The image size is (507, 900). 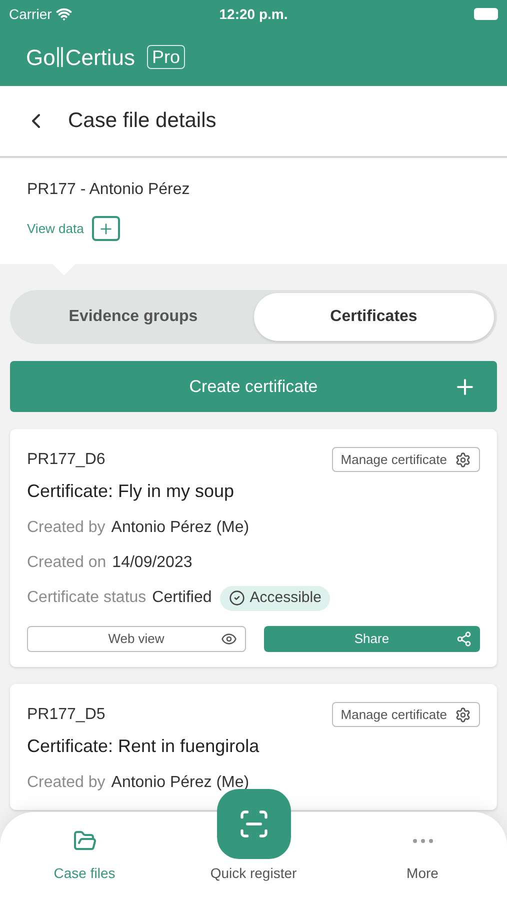 I want to click on field-value: Certified, so click(x=182, y=598).